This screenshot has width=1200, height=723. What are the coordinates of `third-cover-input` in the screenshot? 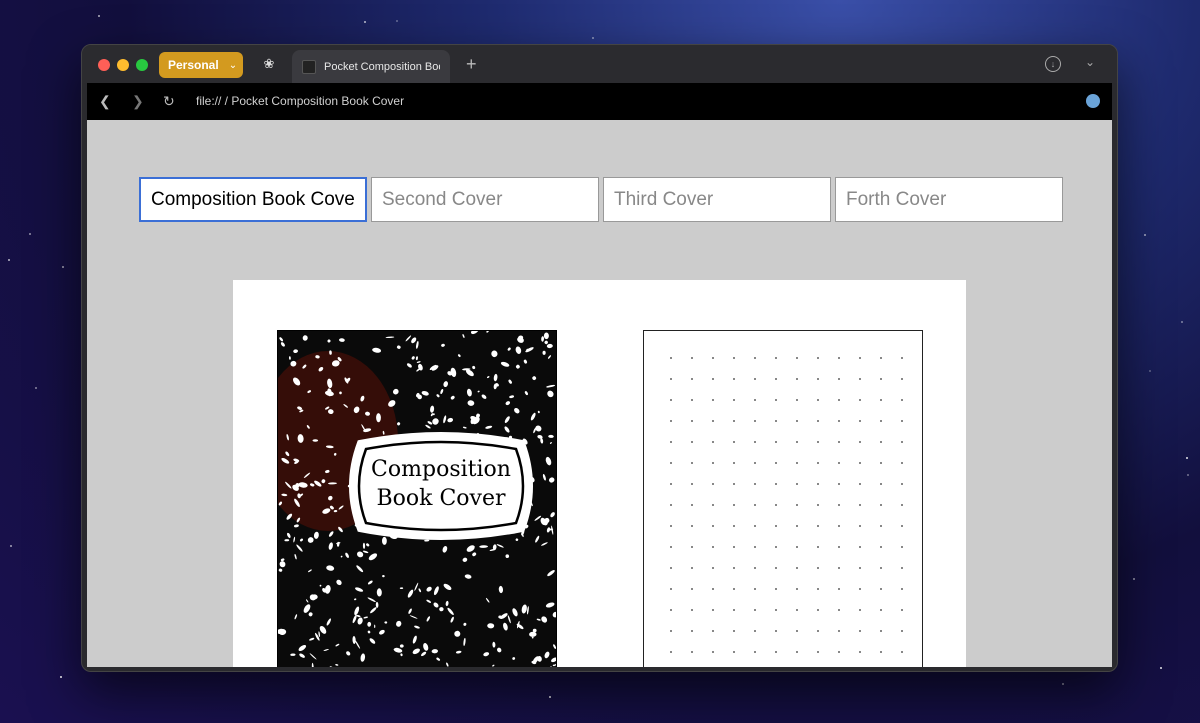 It's located at (717, 199).